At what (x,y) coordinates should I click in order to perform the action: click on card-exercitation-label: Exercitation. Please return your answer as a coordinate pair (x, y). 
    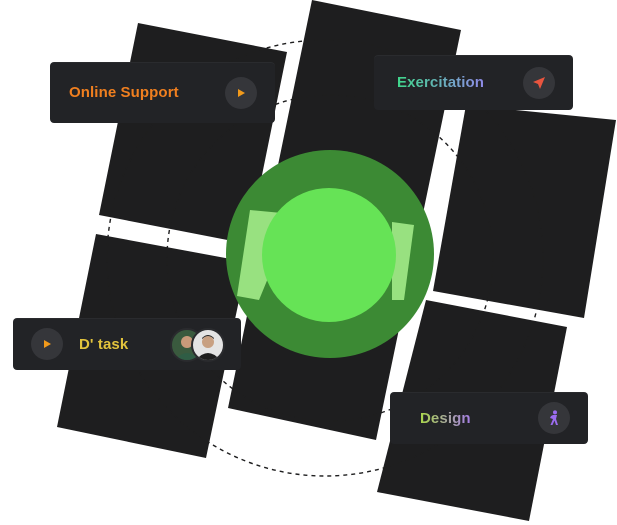
    Looking at the image, I should click on (441, 82).